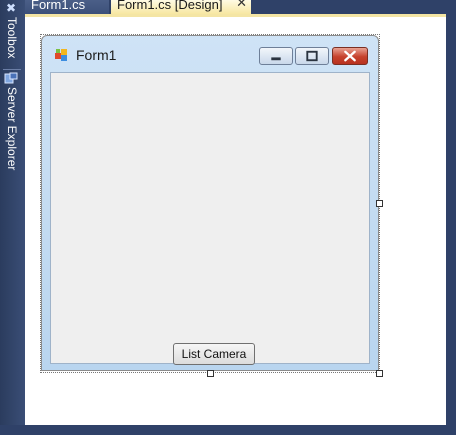  I want to click on tab-close-icon: ✕, so click(241, 4).